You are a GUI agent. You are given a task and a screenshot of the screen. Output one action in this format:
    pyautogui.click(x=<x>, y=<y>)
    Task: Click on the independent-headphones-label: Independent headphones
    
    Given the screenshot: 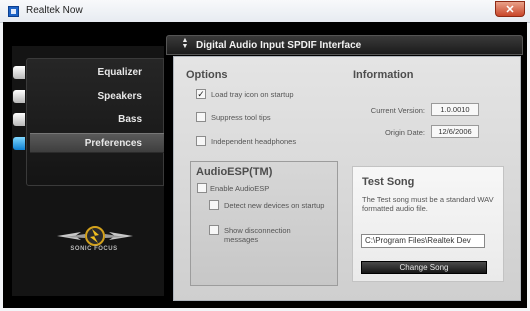 What is the action you would take?
    pyautogui.click(x=254, y=141)
    